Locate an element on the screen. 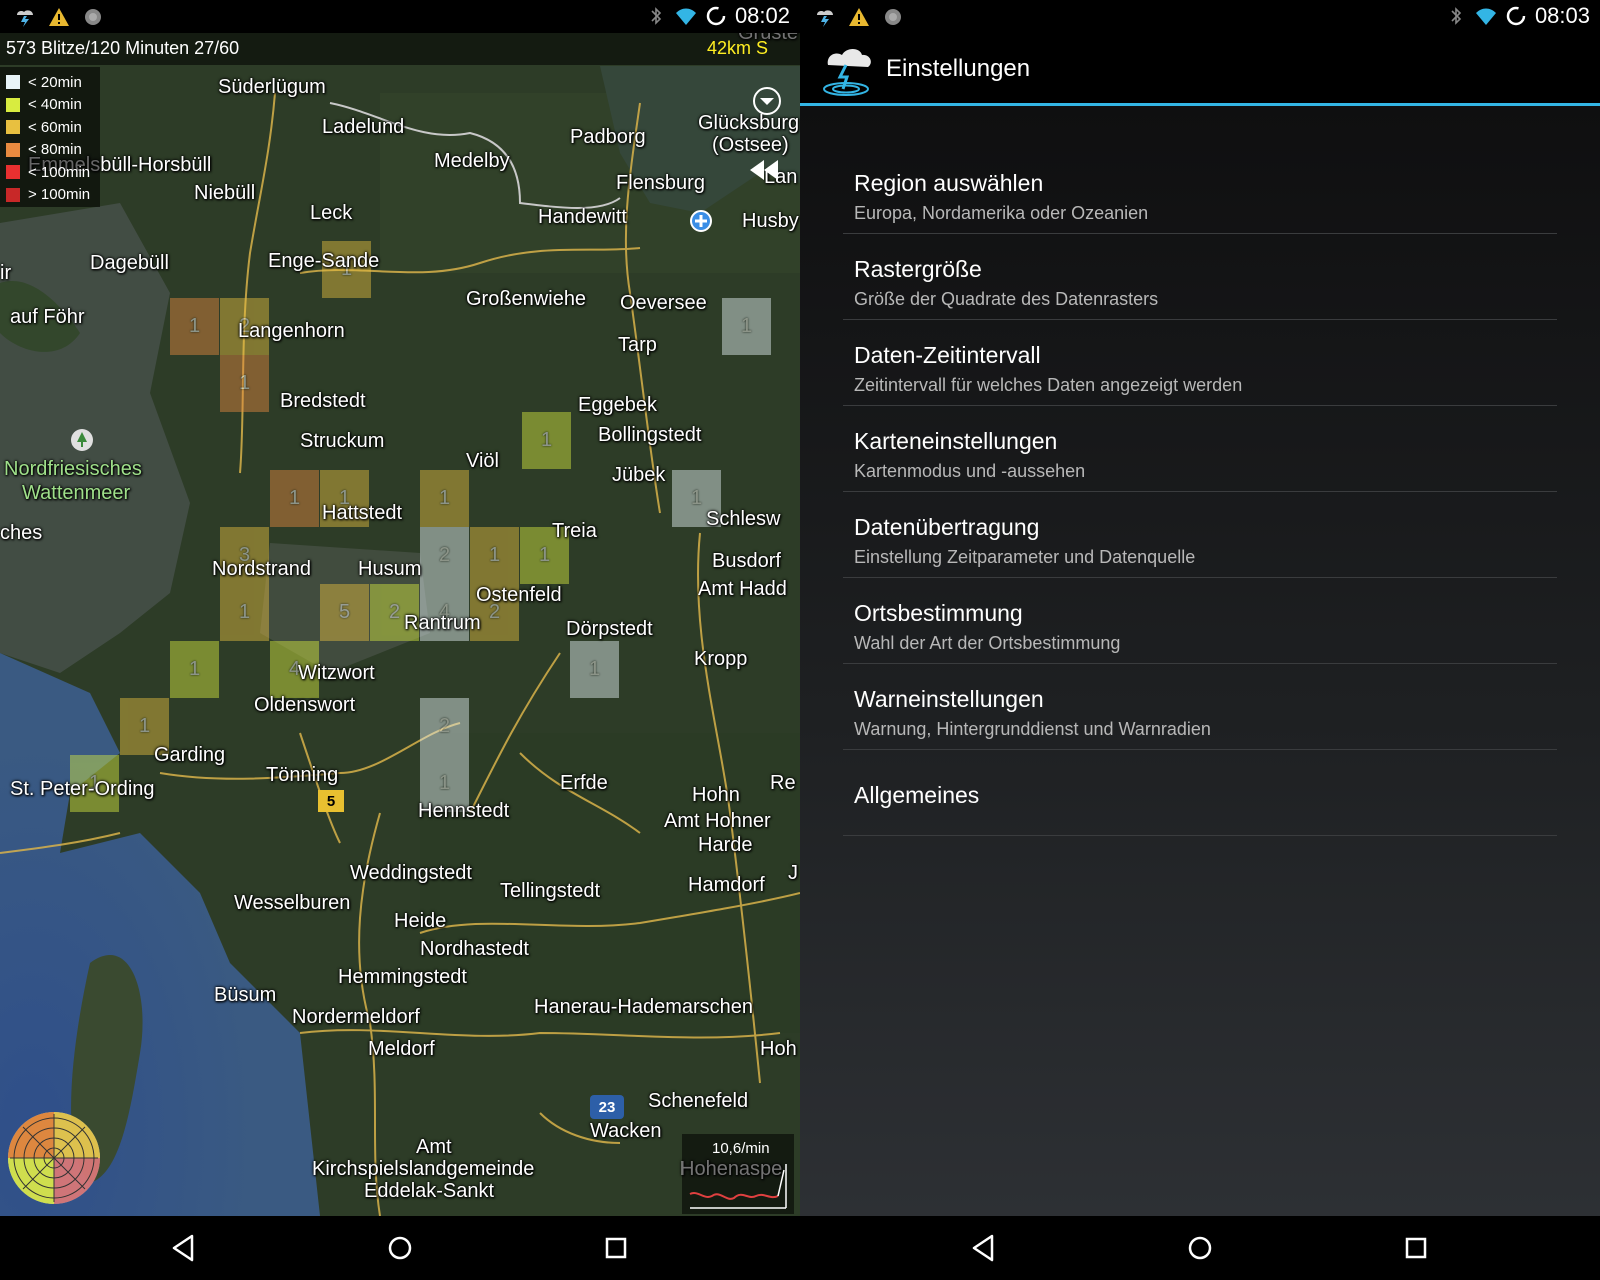 The height and width of the screenshot is (1280, 1600). place-label: Glücksburg is located at coordinates (749, 123).